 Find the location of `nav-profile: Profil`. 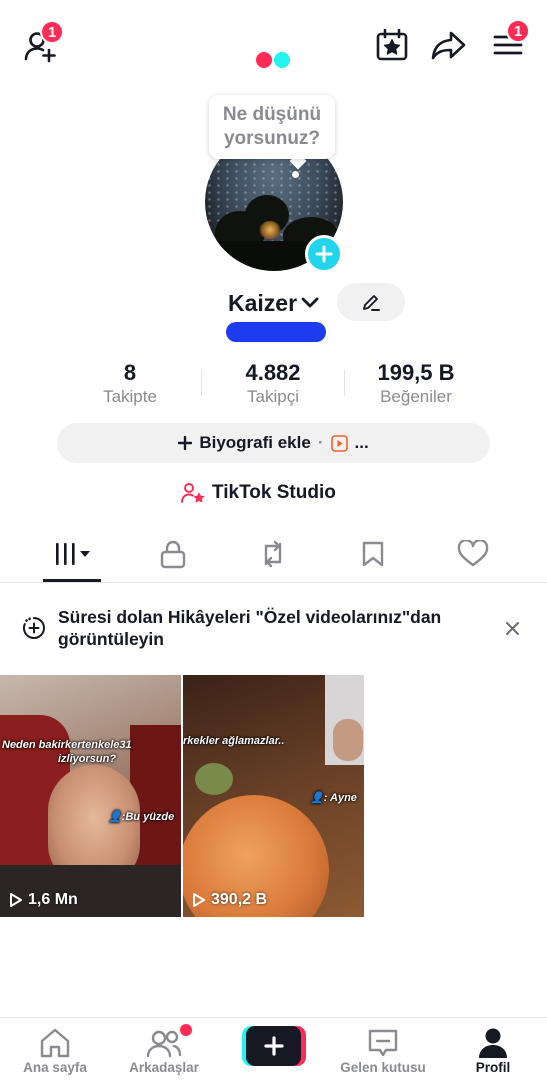

nav-profile: Profil is located at coordinates (493, 1050).